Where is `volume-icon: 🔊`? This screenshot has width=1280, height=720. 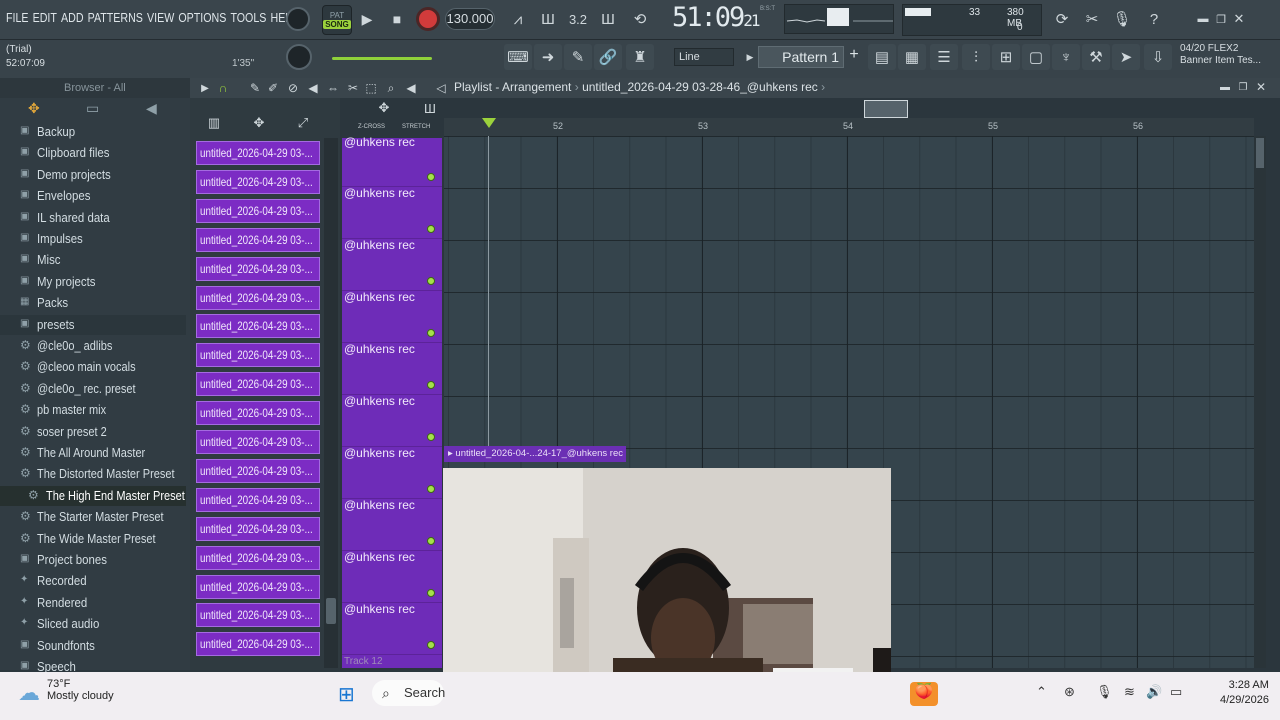 volume-icon: 🔊 is located at coordinates (1154, 692).